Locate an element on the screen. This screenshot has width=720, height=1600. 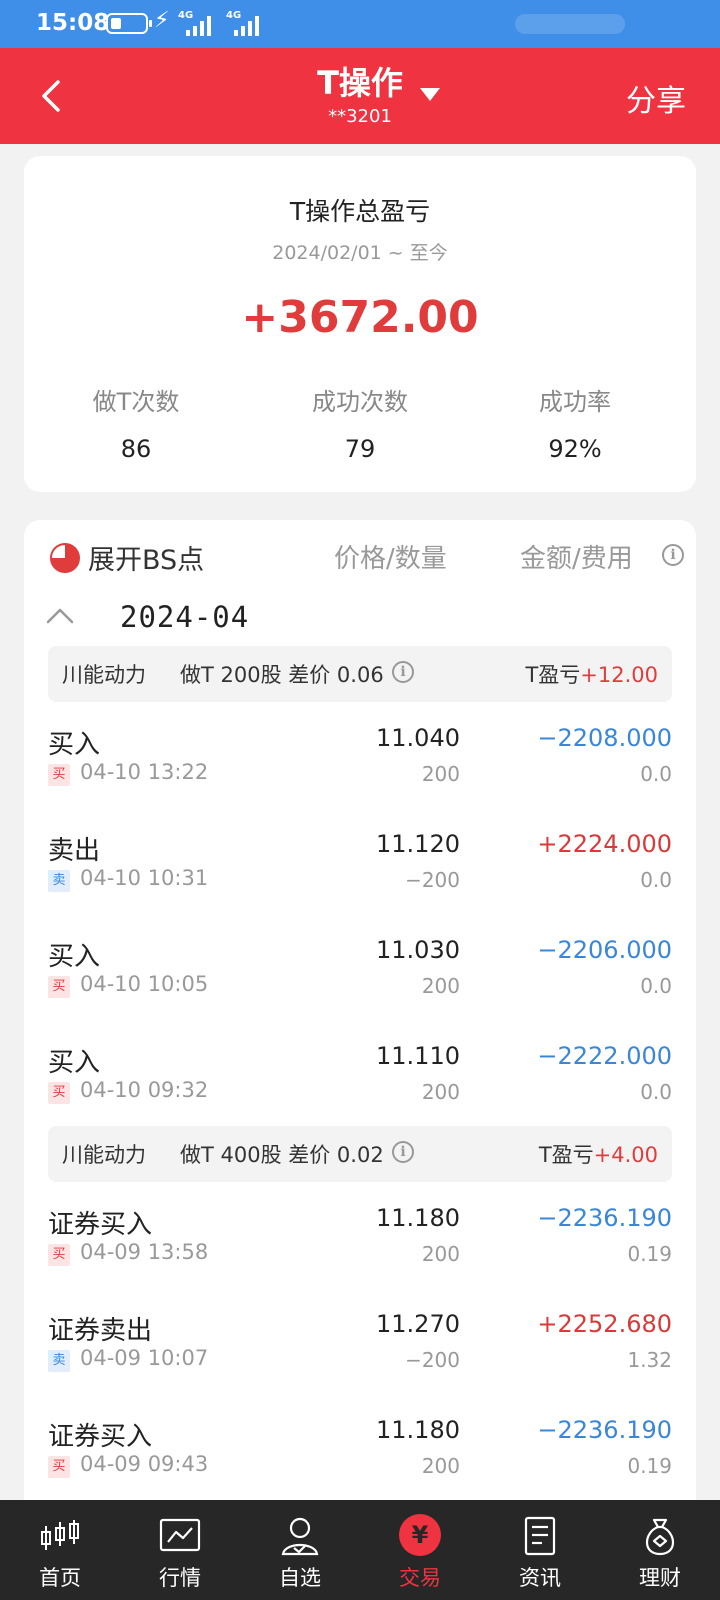
nav-label: 理财 is located at coordinates (660, 1578).